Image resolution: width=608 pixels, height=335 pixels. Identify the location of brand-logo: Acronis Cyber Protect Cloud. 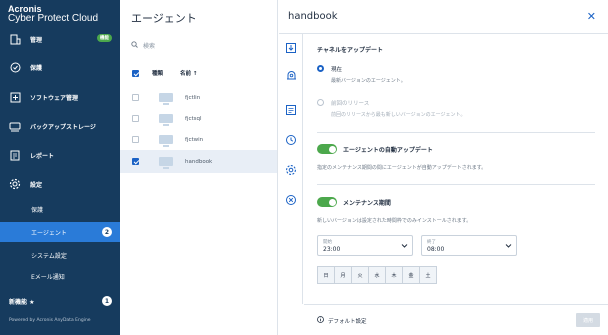
(53, 14).